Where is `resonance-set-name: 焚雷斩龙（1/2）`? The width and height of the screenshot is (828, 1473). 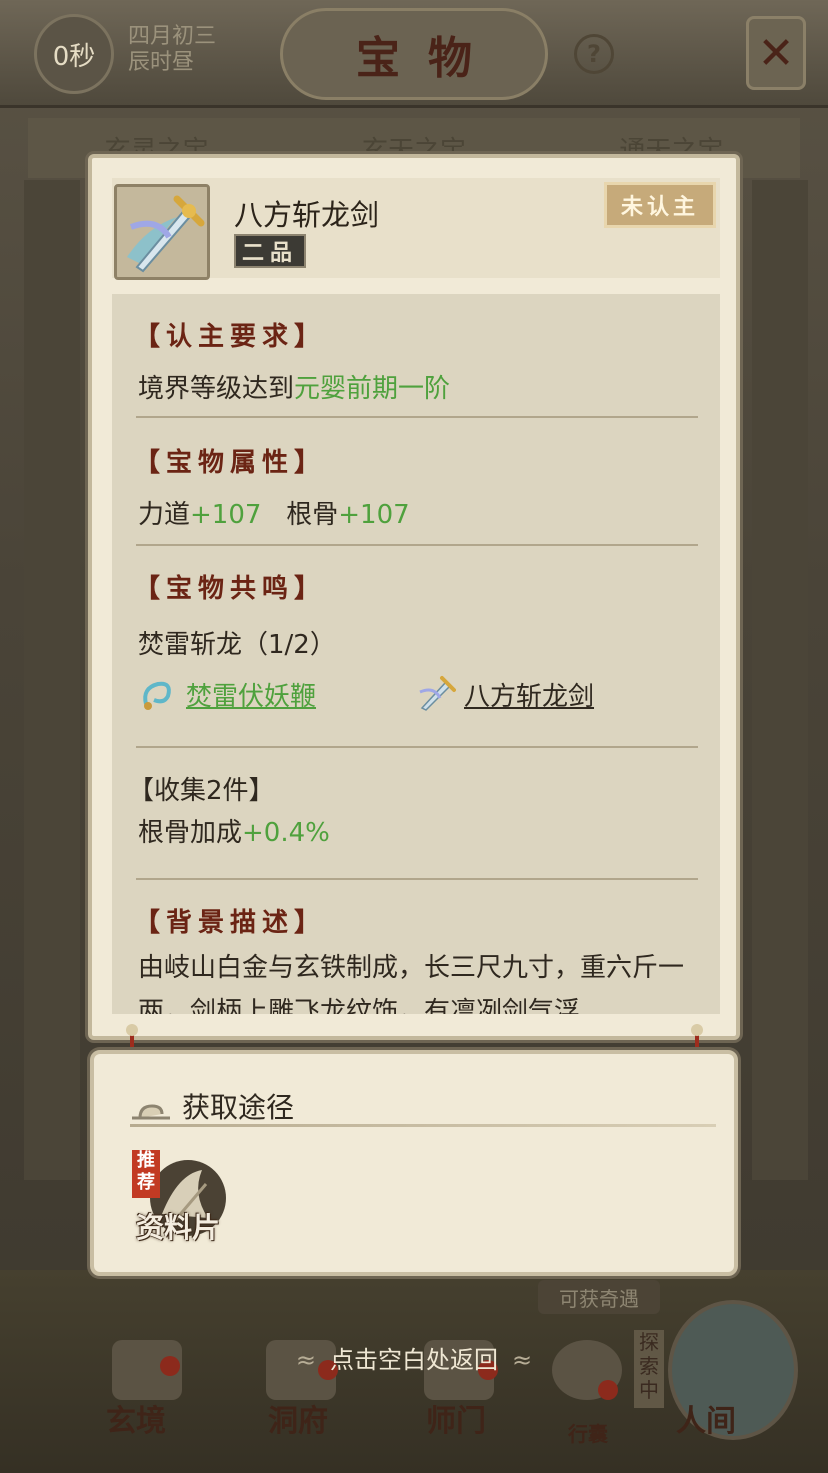 resonance-set-name: 焚雷斩龙（1/2） is located at coordinates (237, 645).